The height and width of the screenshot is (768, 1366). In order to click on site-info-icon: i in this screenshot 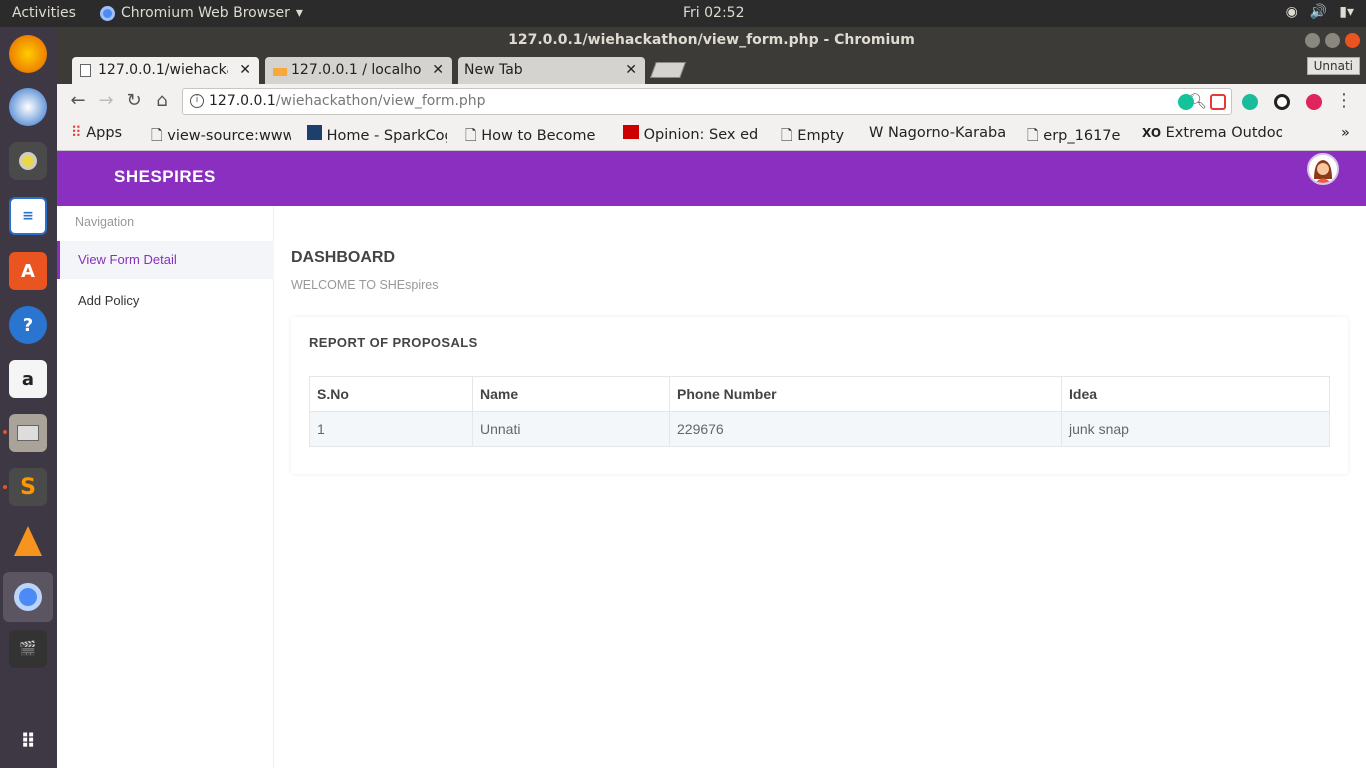, I will do `click(197, 101)`.